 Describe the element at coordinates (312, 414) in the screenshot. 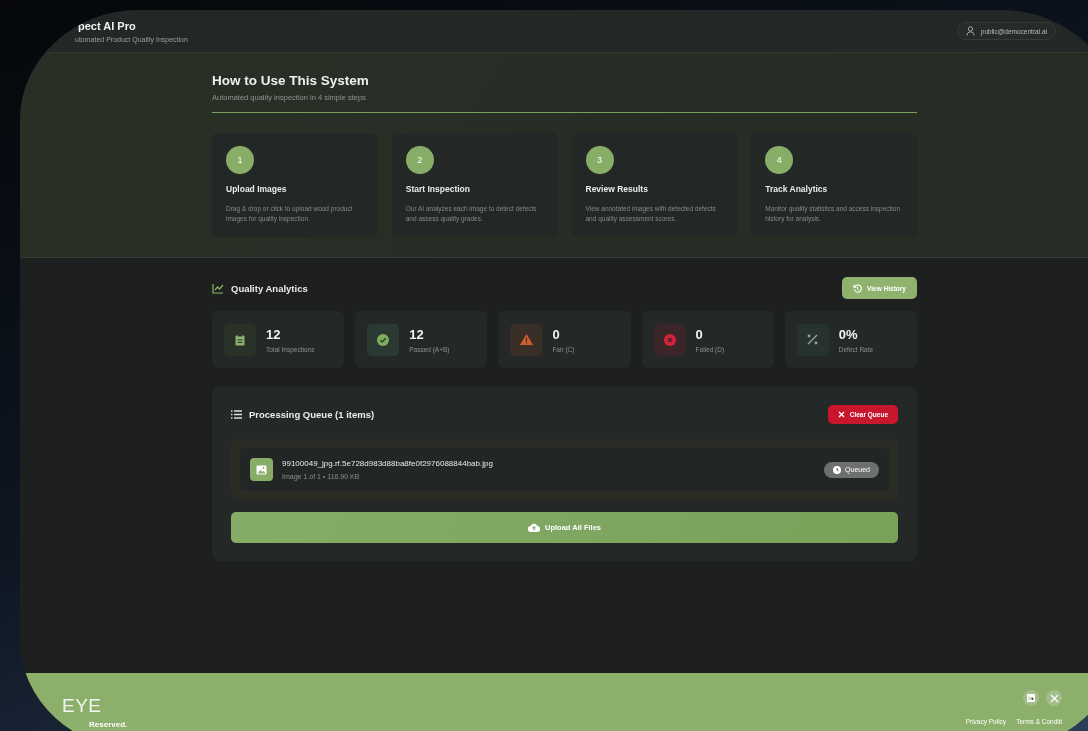

I see `queue-title: Processing Queue (1 items)` at that location.